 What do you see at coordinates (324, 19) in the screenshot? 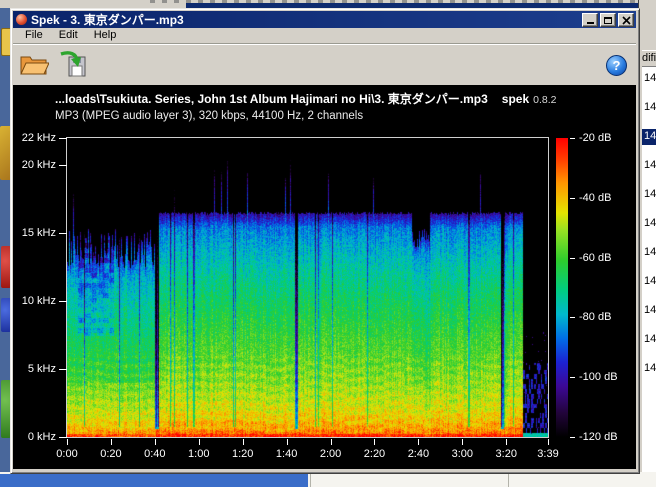
I see `titlebar: Spek - 3. 東京ダンパー.mp3` at bounding box center [324, 19].